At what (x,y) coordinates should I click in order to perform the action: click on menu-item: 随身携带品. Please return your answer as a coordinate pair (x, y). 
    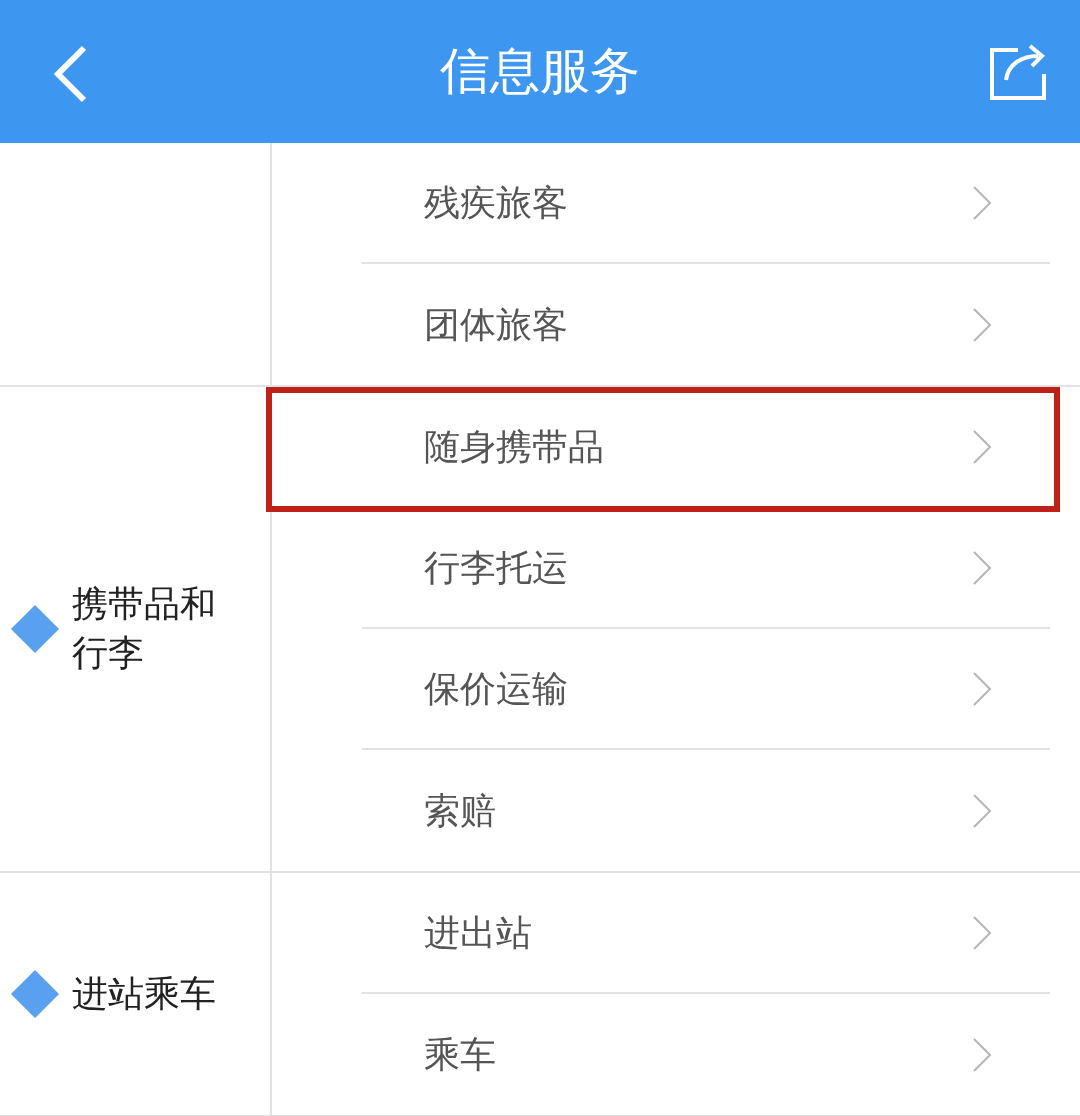
    Looking at the image, I should click on (514, 446).